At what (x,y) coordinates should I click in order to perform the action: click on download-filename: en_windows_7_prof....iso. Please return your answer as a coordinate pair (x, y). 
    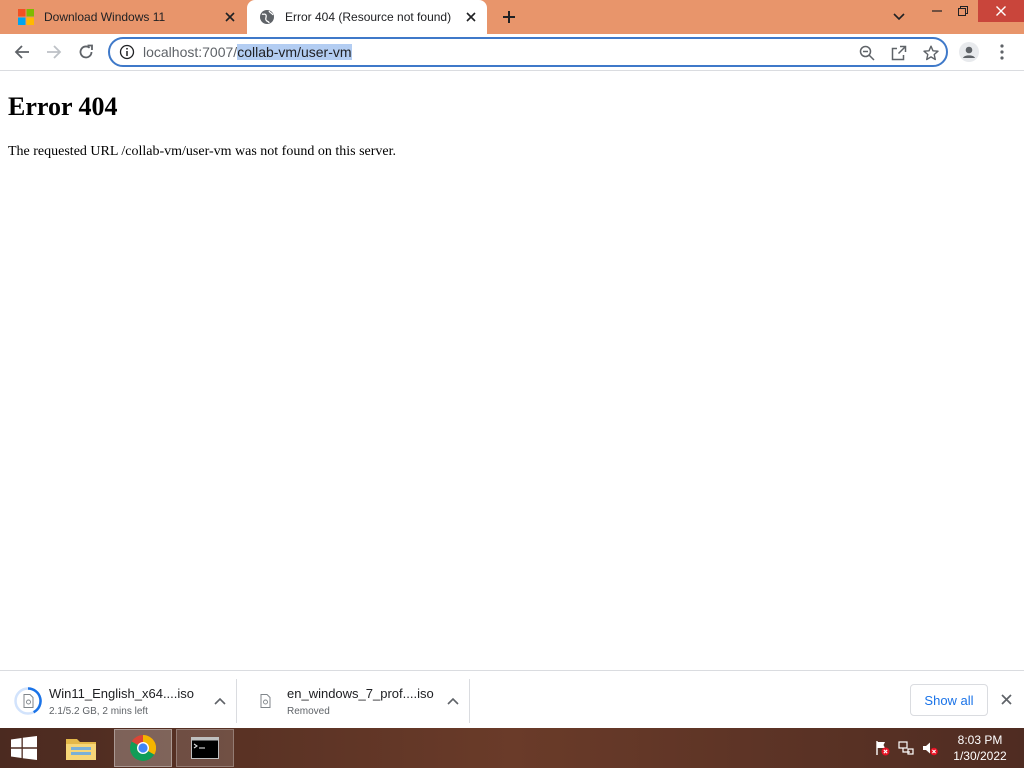
    Looking at the image, I should click on (360, 693).